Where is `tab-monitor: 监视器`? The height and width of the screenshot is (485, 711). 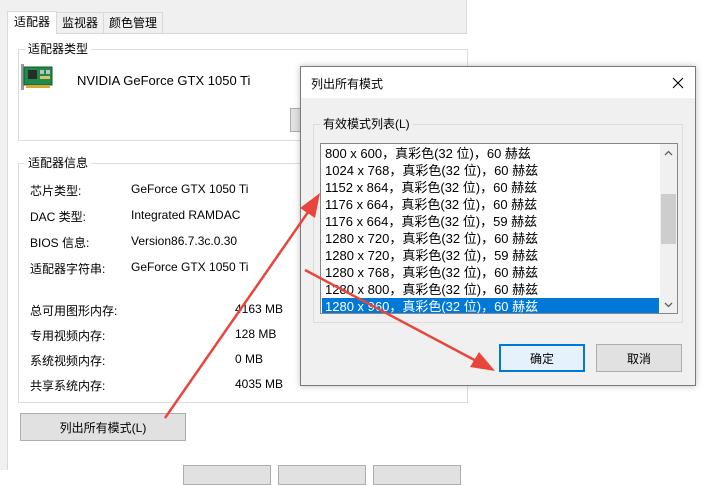 tab-monitor: 监视器 is located at coordinates (81, 22).